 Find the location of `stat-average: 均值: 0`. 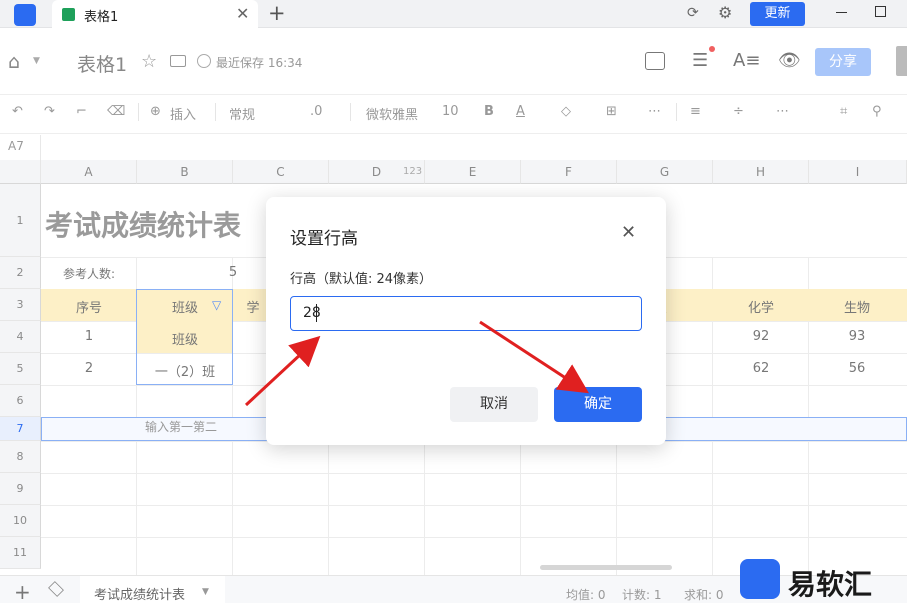

stat-average: 均值: 0 is located at coordinates (586, 595).